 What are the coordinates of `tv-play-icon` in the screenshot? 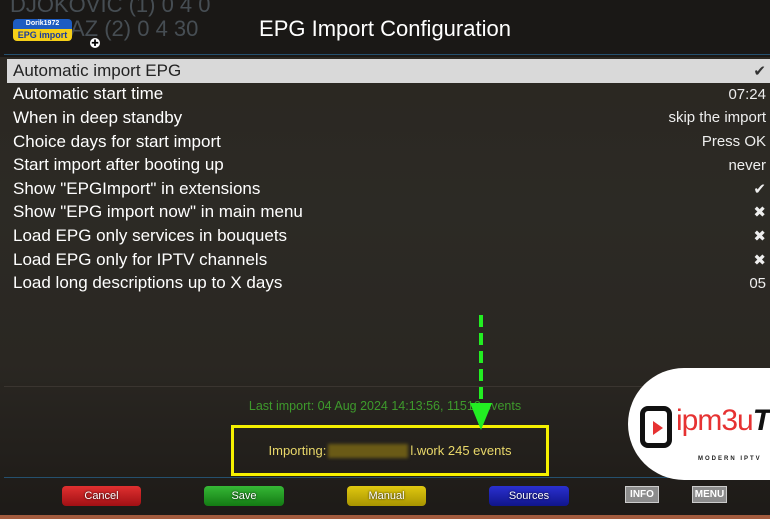 It's located at (656, 427).